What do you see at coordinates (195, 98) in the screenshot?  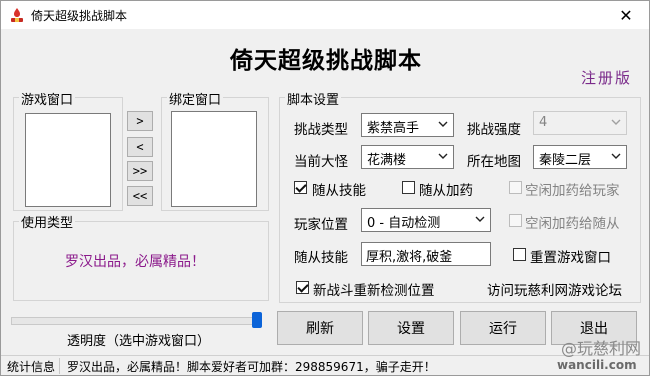 I see `bind-window-label: 绑定窗口` at bounding box center [195, 98].